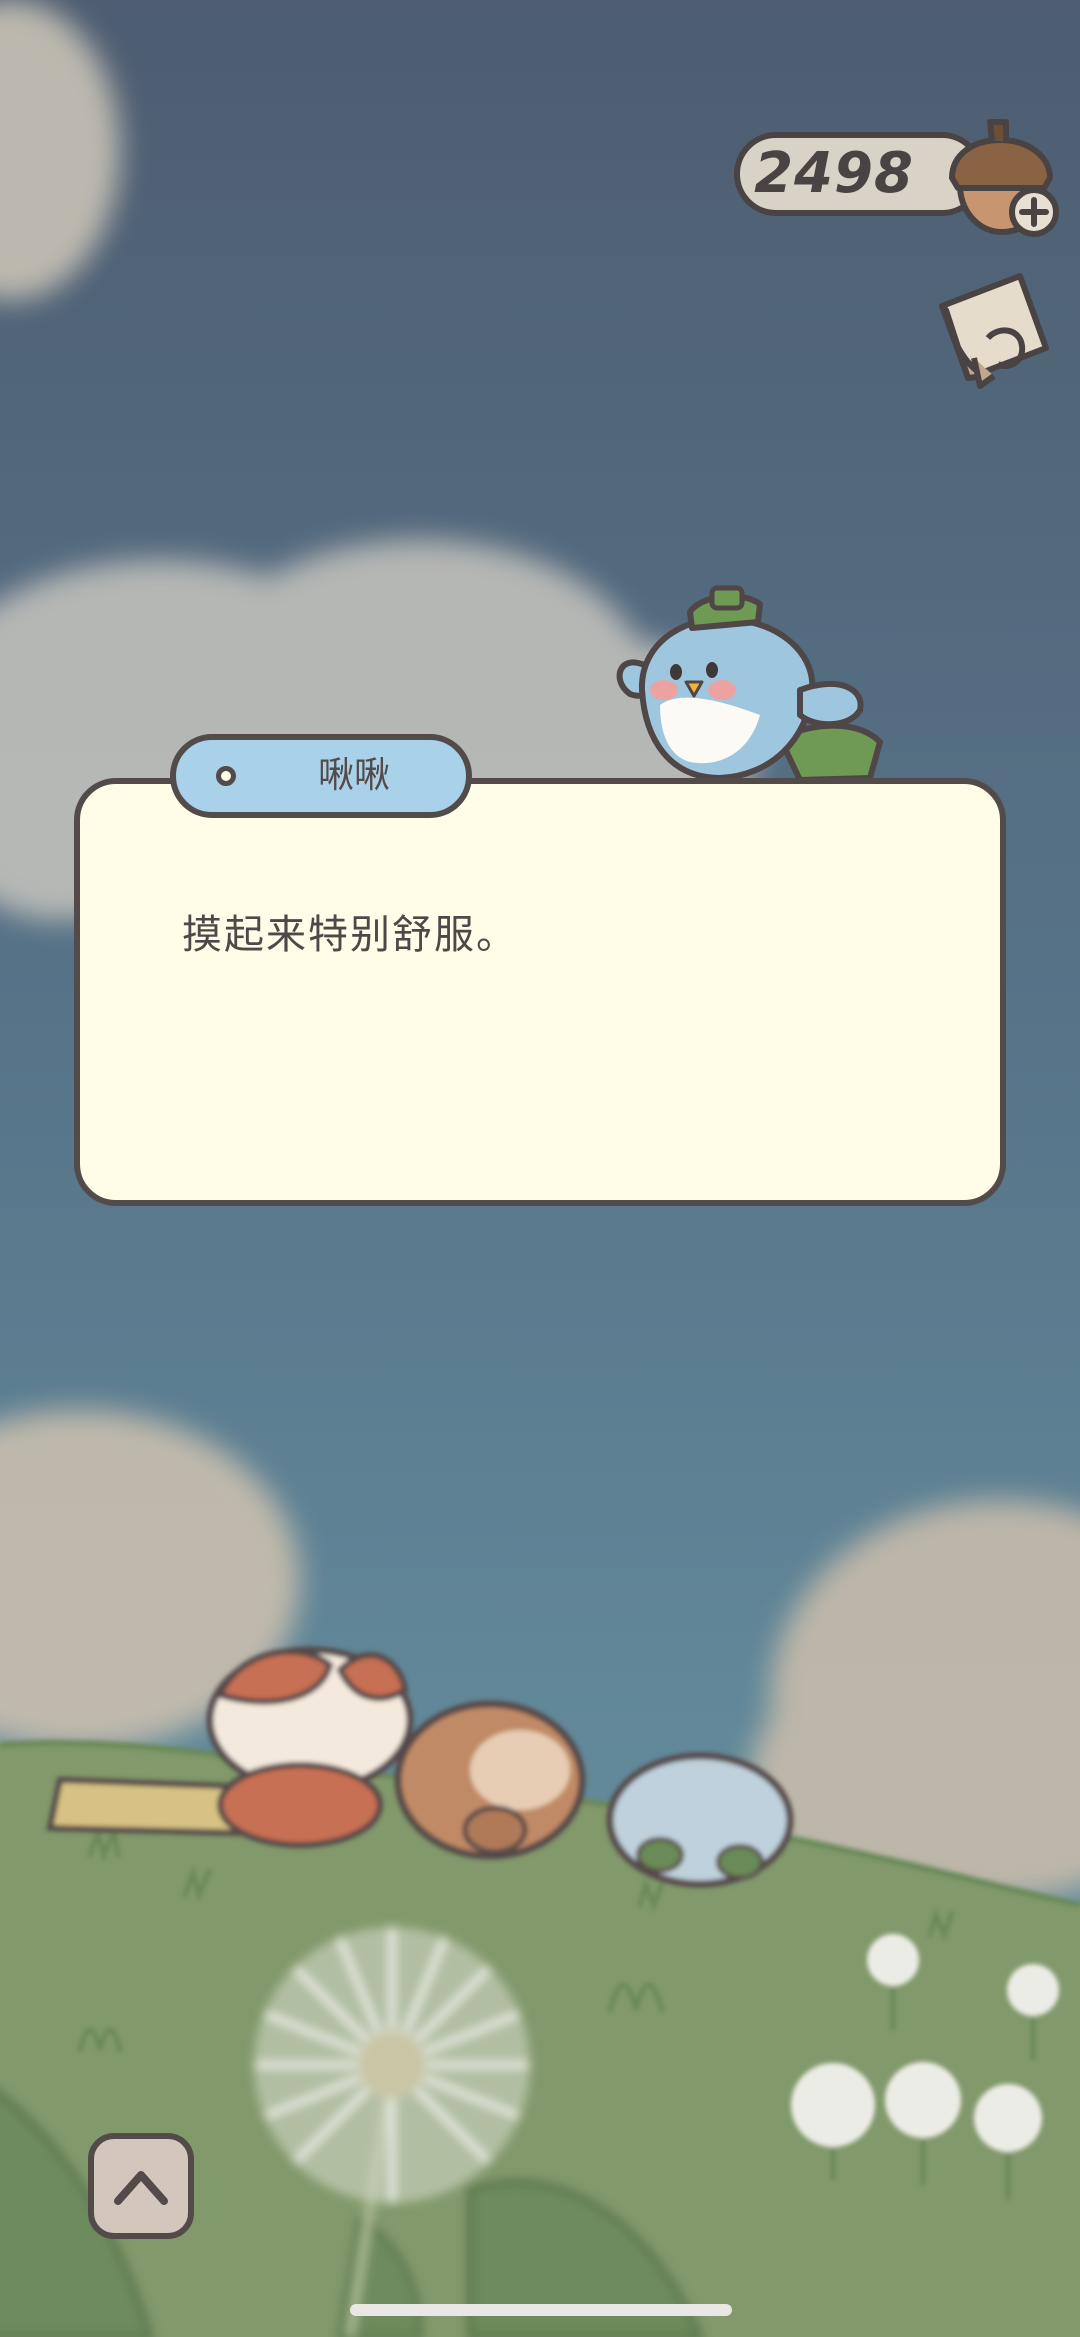 The image size is (1080, 2337). What do you see at coordinates (999, 178) in the screenshot?
I see `acorn-plus-icon` at bounding box center [999, 178].